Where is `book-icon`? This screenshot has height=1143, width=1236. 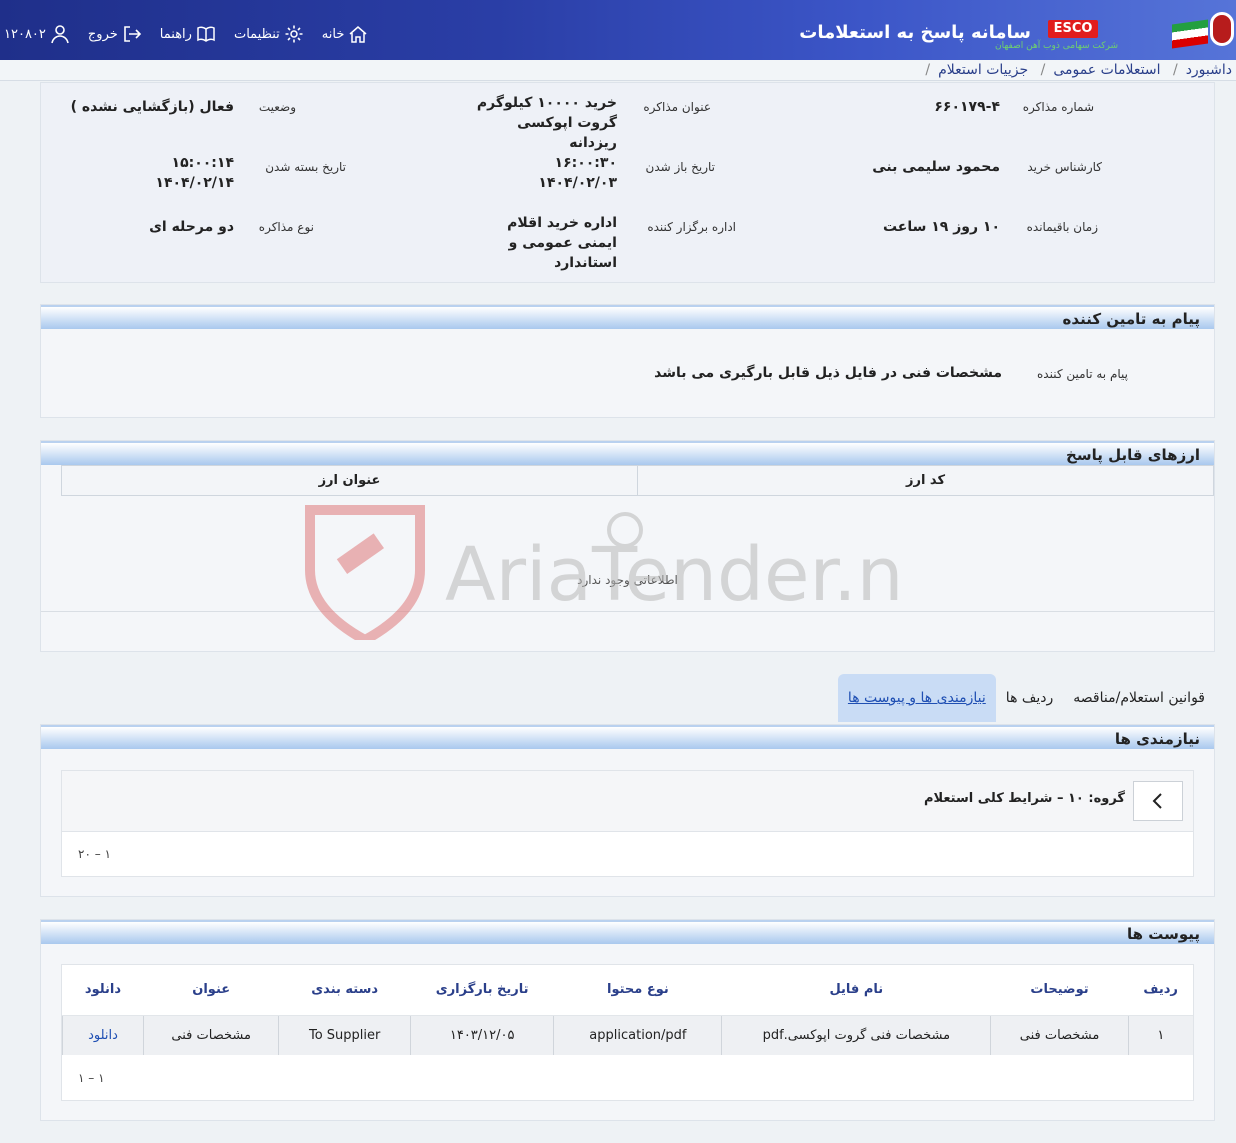
book-icon is located at coordinates (206, 34).